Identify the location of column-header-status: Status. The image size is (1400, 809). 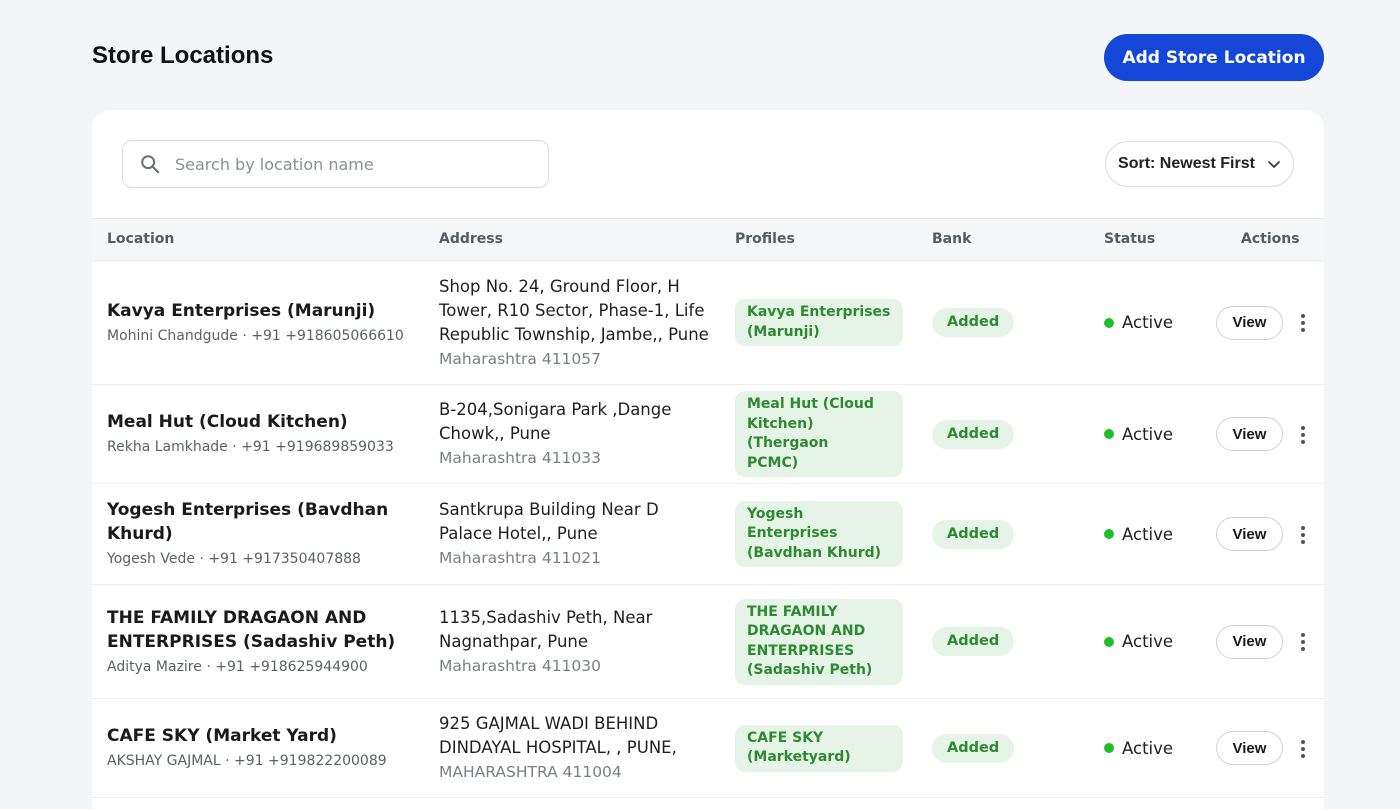
(1130, 239).